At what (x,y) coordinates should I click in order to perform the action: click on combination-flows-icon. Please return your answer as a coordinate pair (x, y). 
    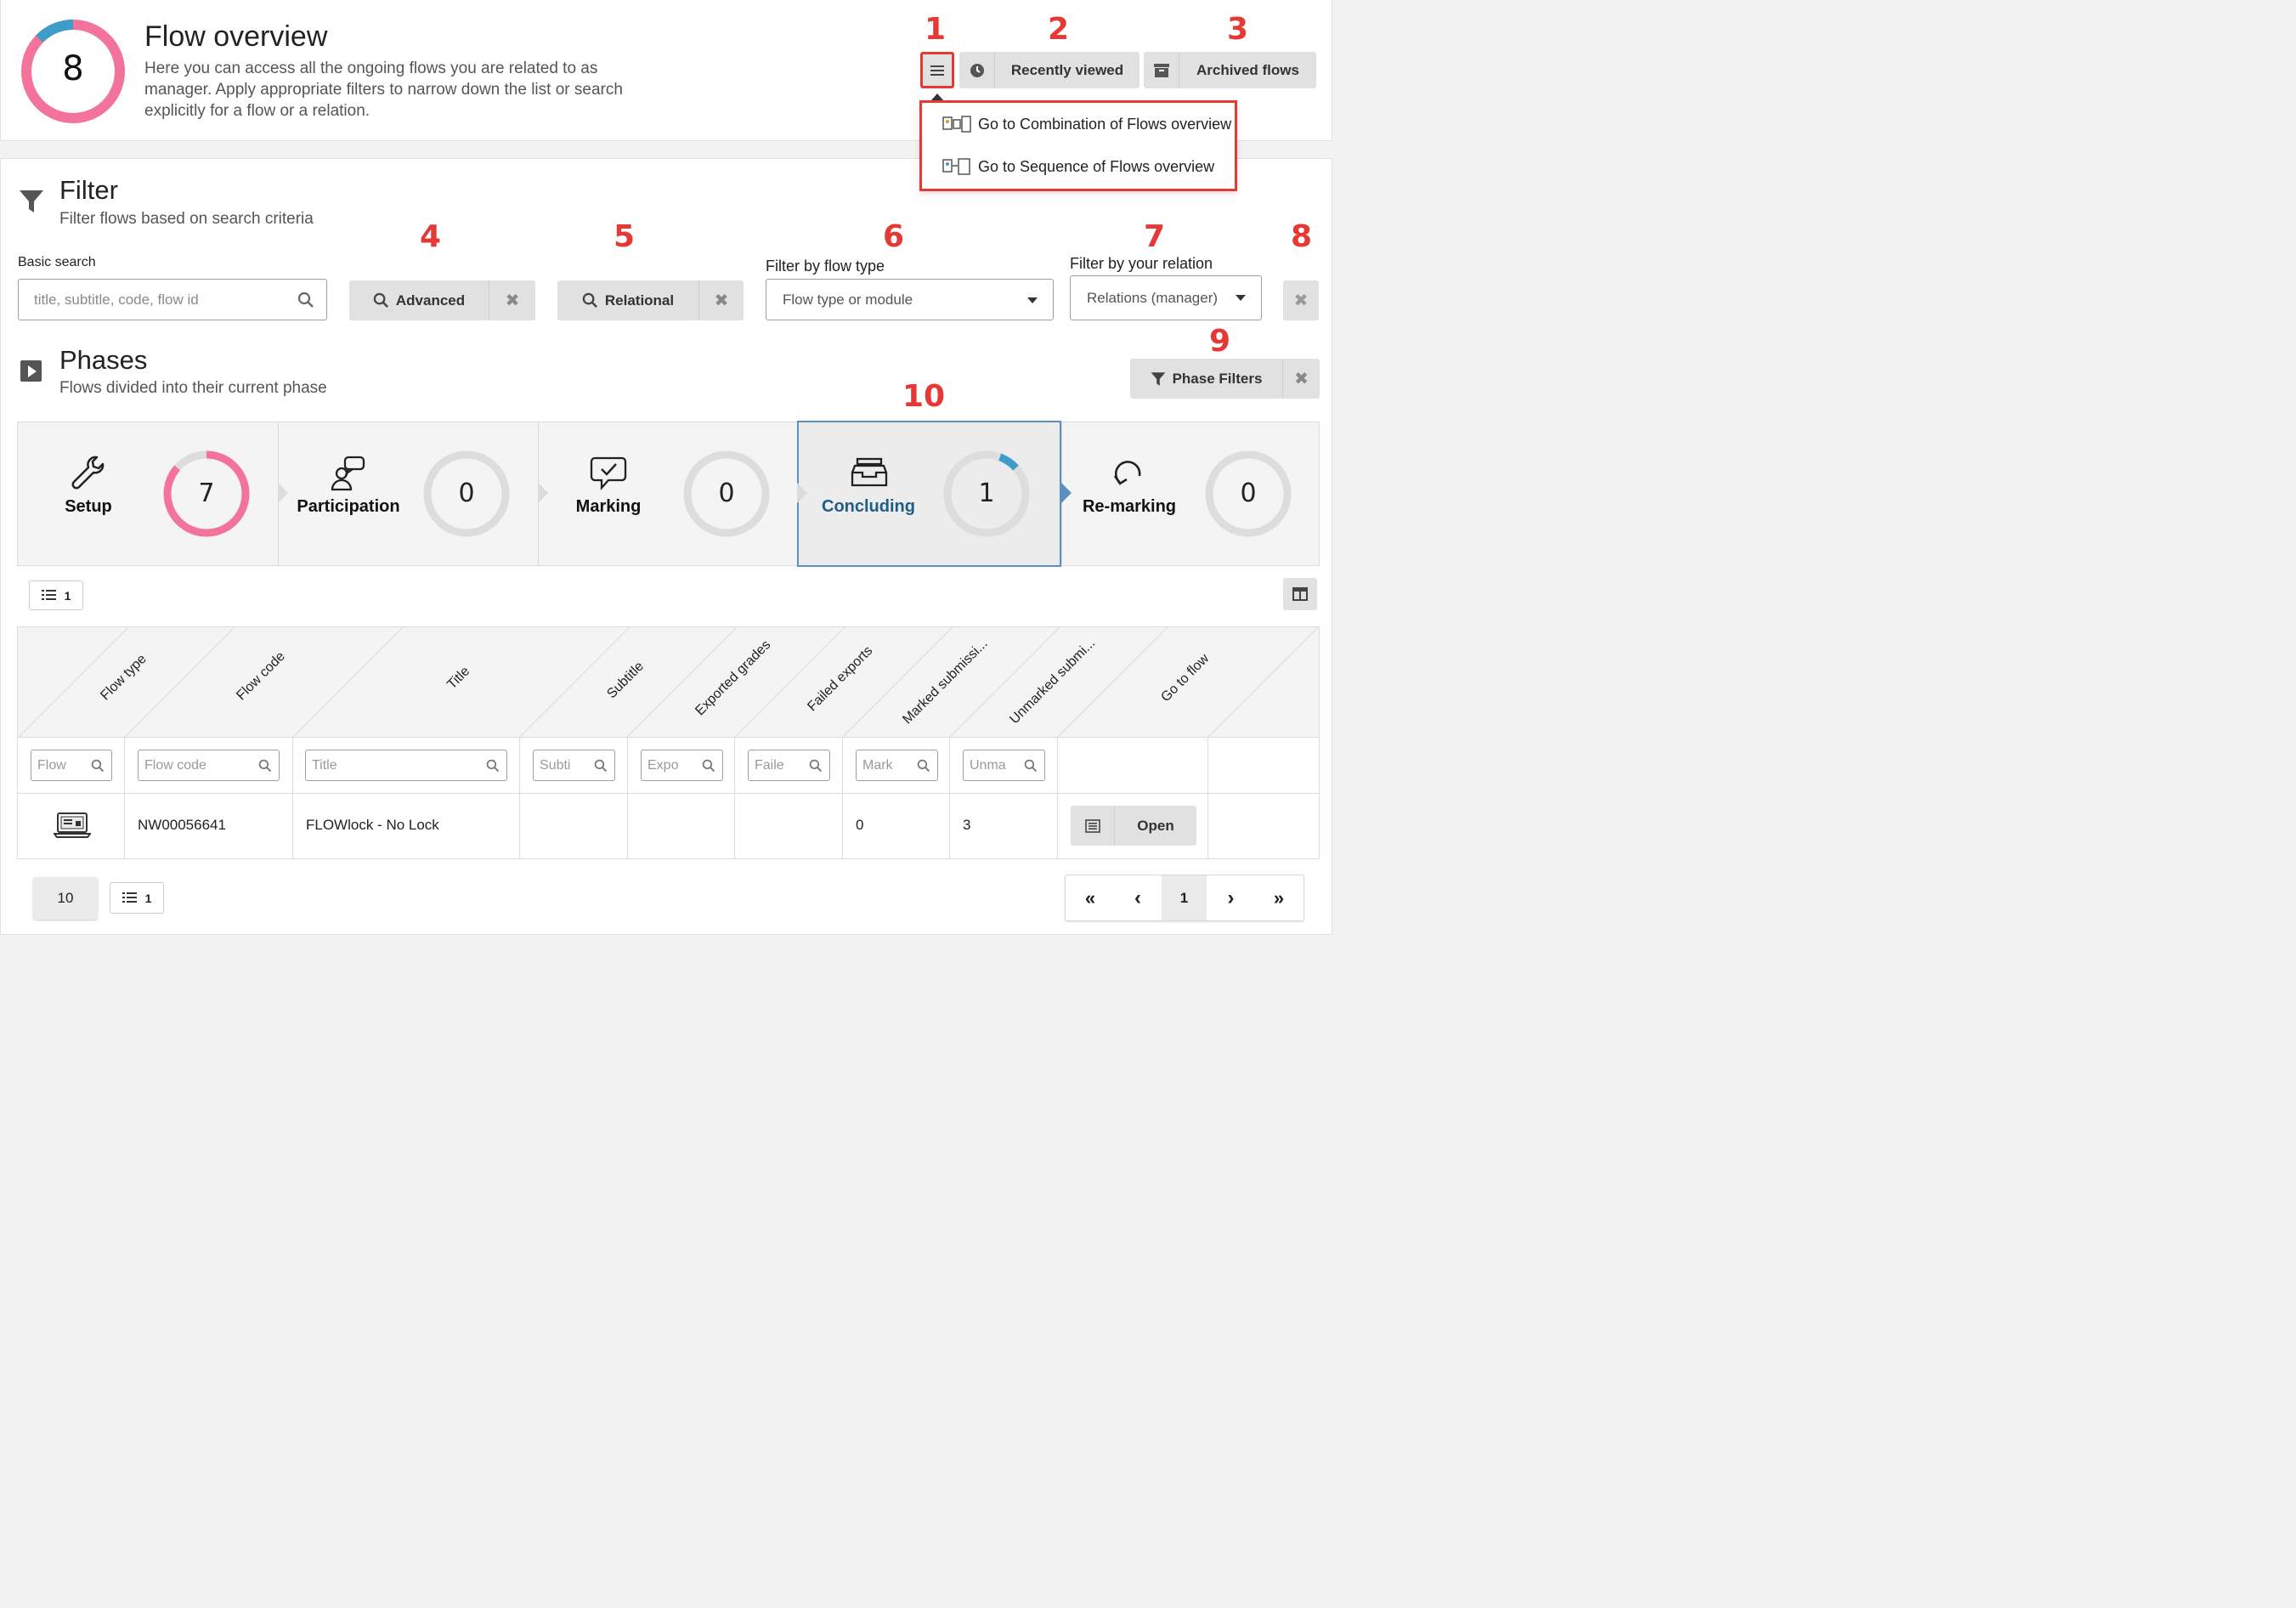
    Looking at the image, I should click on (956, 124).